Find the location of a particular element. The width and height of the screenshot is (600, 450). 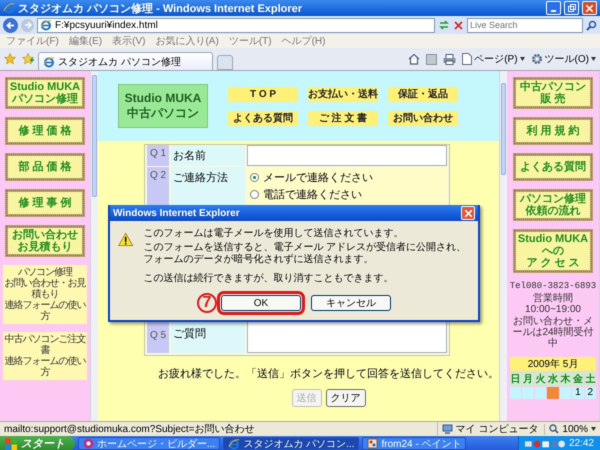

nav-link: ご 注 文 書 is located at coordinates (343, 118).